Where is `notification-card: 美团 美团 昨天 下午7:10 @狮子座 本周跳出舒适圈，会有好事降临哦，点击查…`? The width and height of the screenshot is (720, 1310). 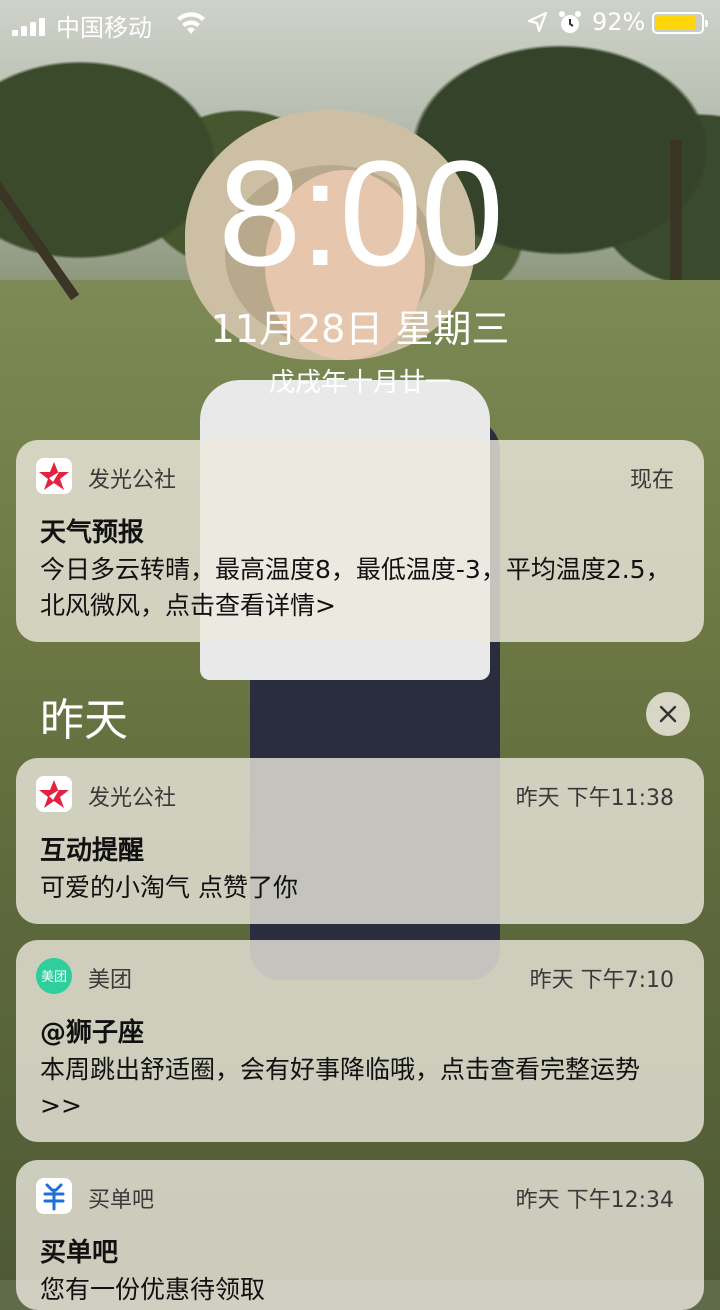 notification-card: 美团 美团 昨天 下午7:10 @狮子座 本周跳出舒适圈，会有好事降临哦，点击查… is located at coordinates (360, 1041).